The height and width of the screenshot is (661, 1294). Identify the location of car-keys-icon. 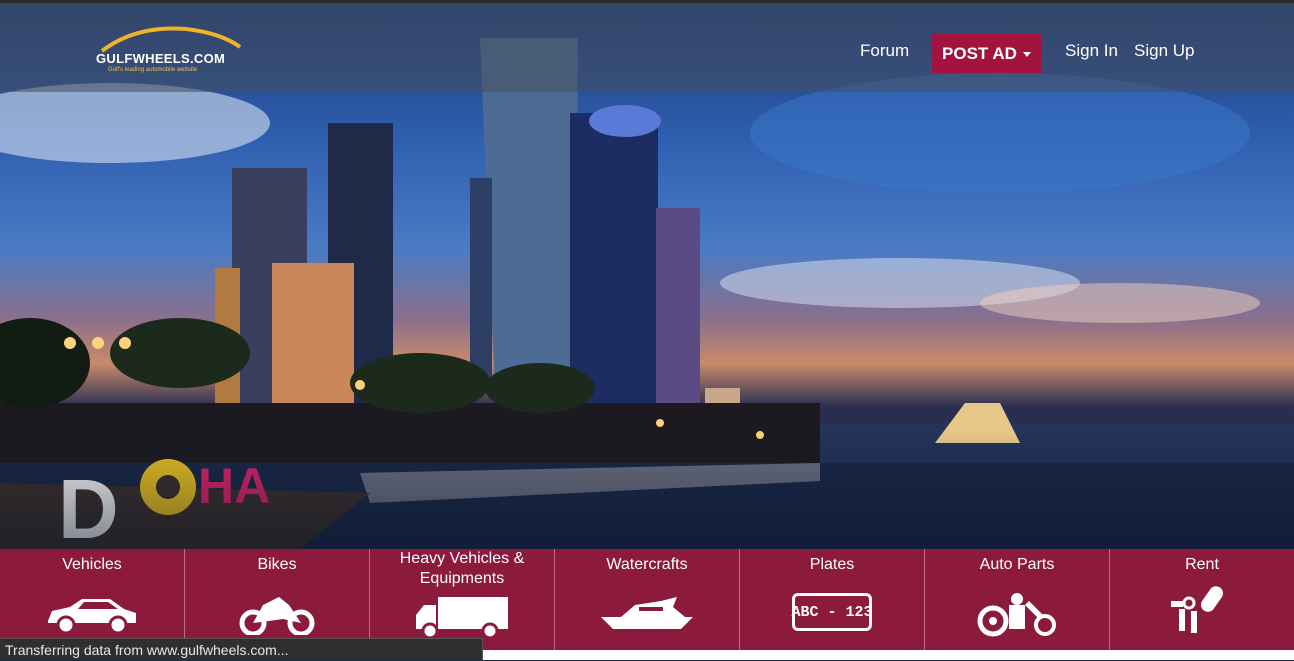
(1197, 609).